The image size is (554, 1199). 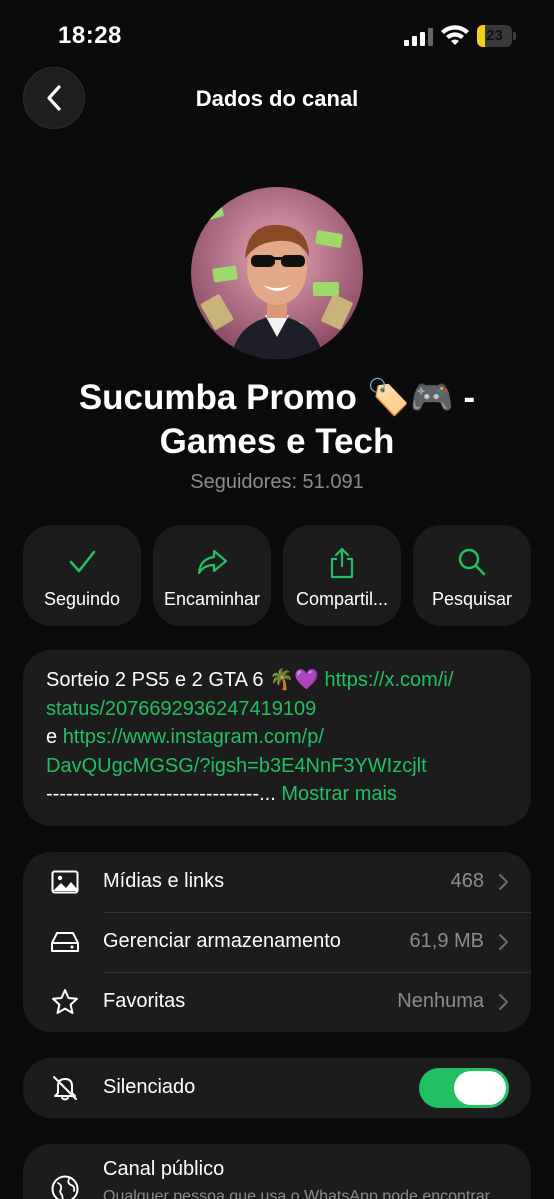 I want to click on storage-icon, so click(x=65, y=942).